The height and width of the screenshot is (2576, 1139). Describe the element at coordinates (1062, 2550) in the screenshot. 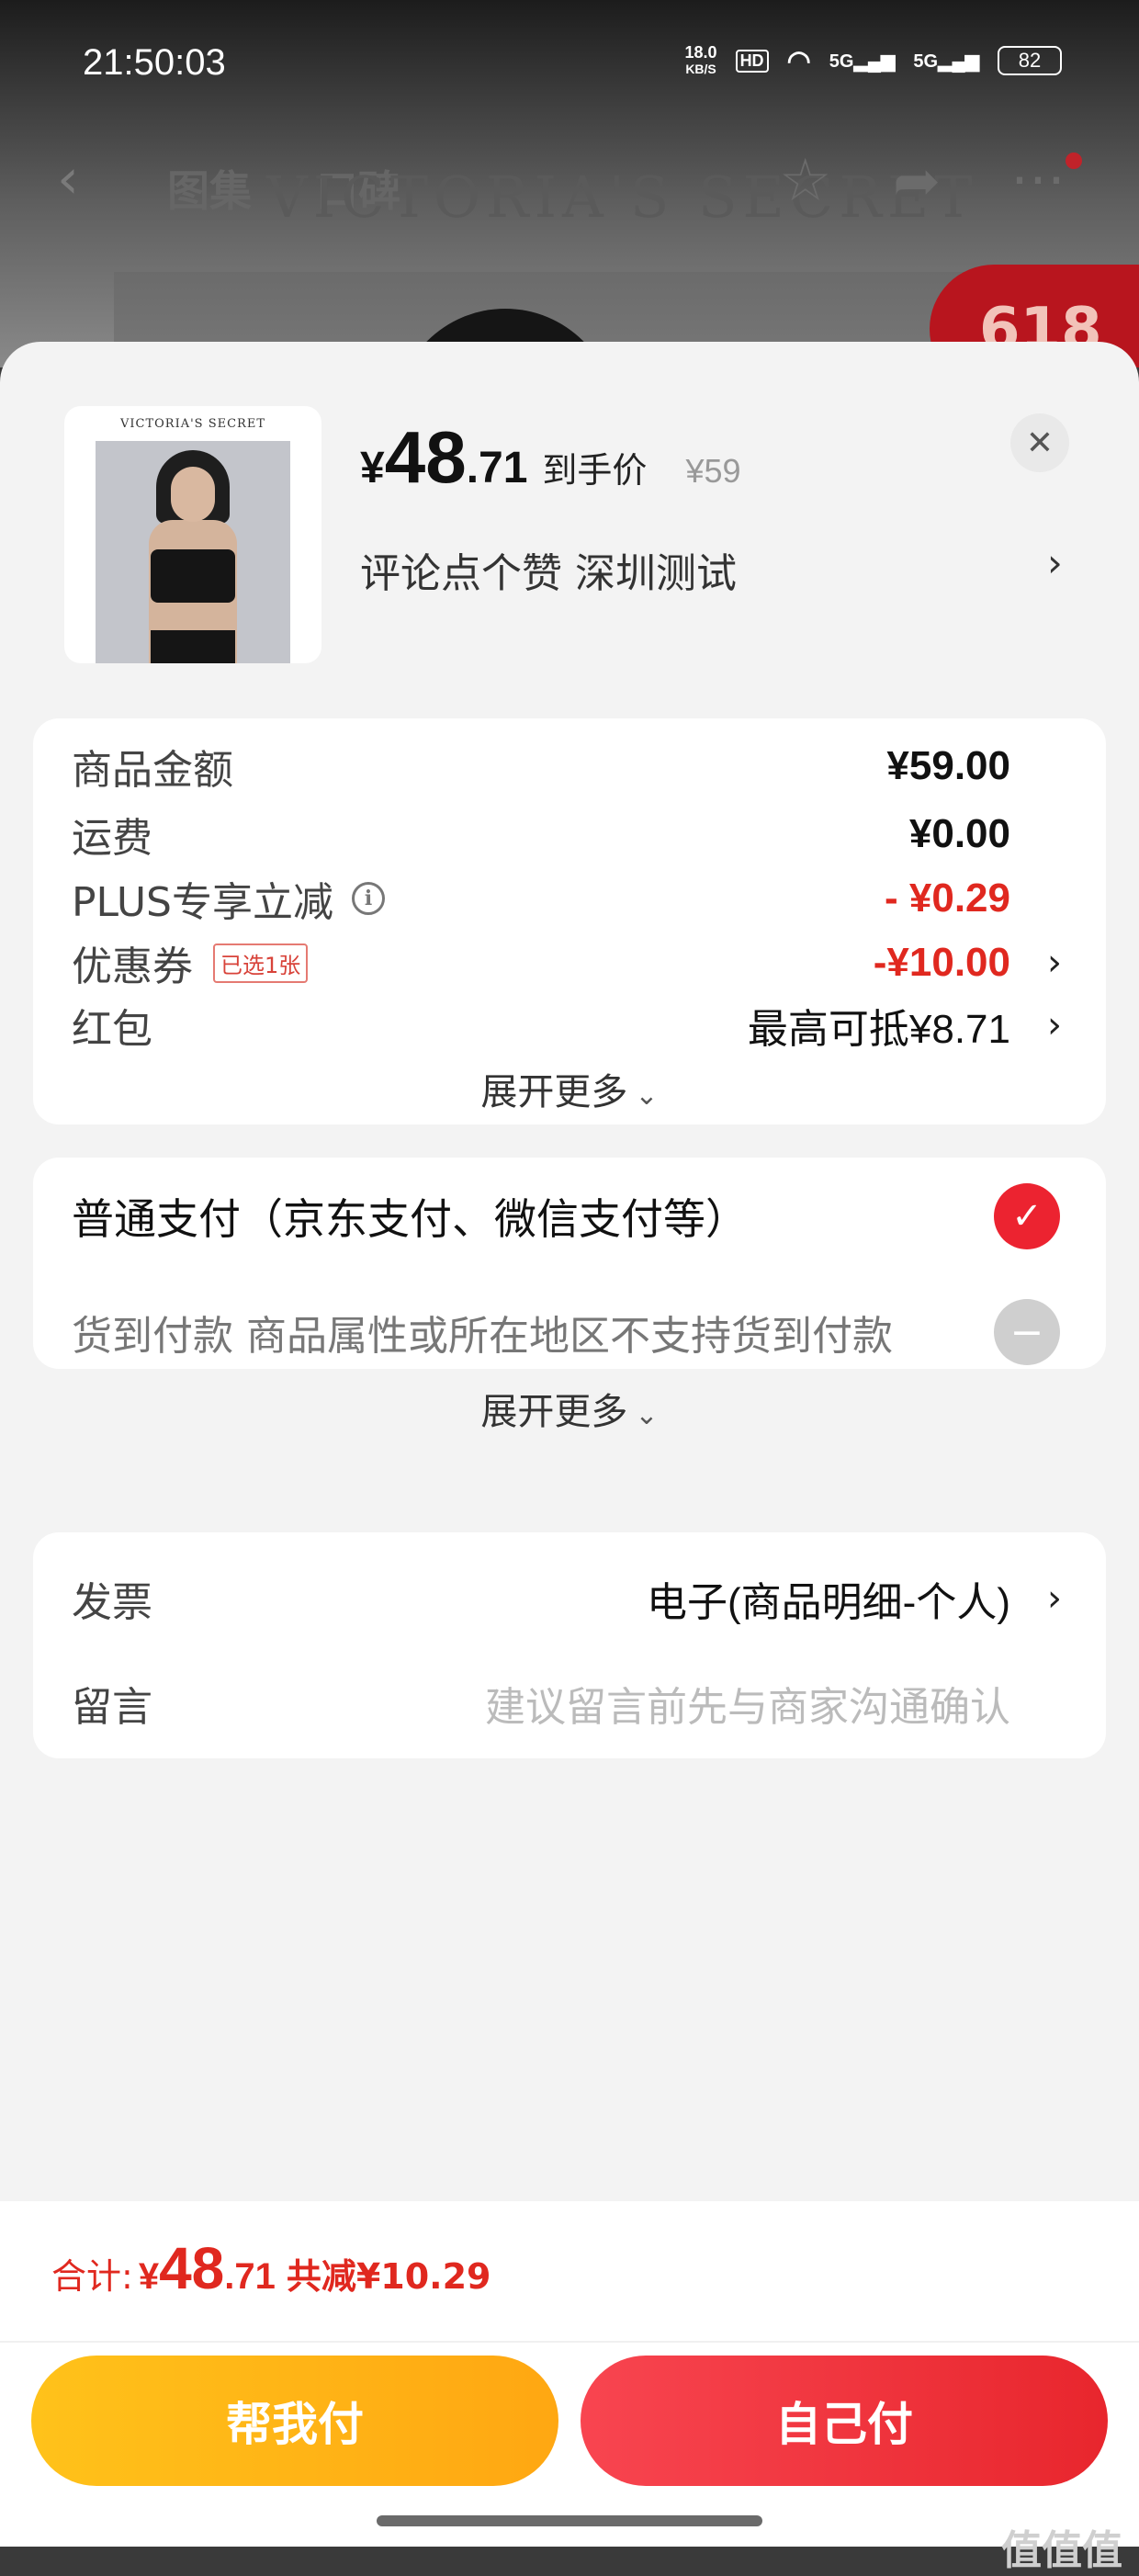

I see `site-watermark: 值值值` at that location.